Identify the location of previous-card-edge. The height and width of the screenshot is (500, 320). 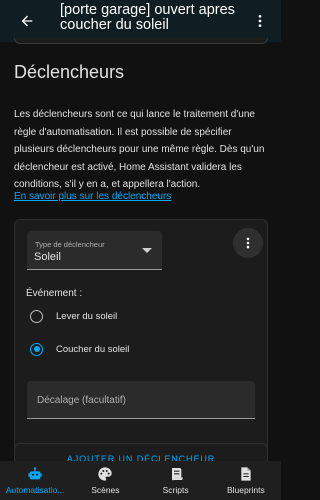
(141, 41).